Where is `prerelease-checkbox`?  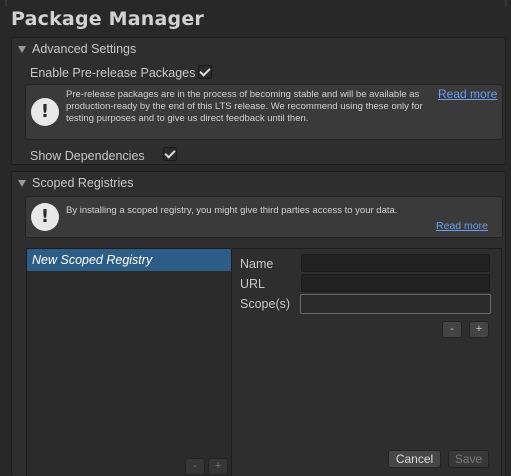 prerelease-checkbox is located at coordinates (205, 72).